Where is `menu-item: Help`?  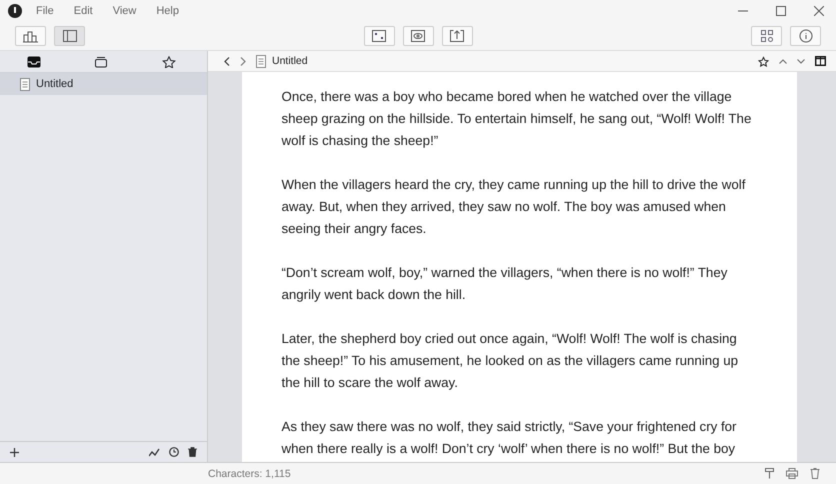
menu-item: Help is located at coordinates (167, 10).